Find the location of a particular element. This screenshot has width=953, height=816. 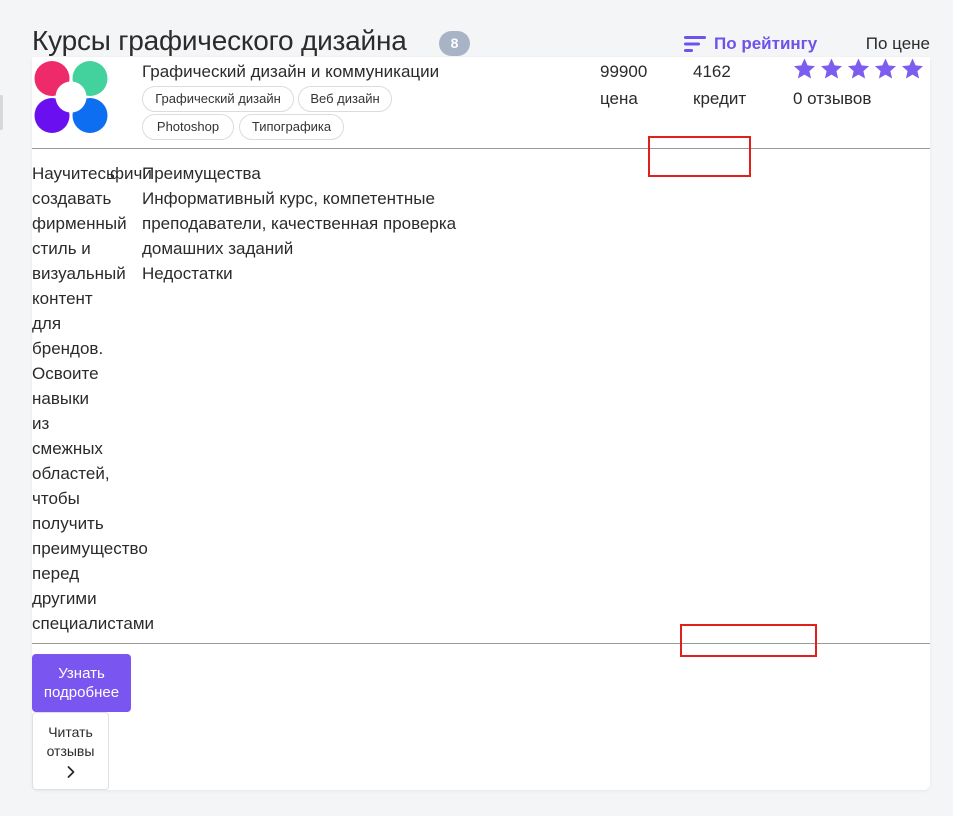

credit-label: кредит is located at coordinates (720, 98).